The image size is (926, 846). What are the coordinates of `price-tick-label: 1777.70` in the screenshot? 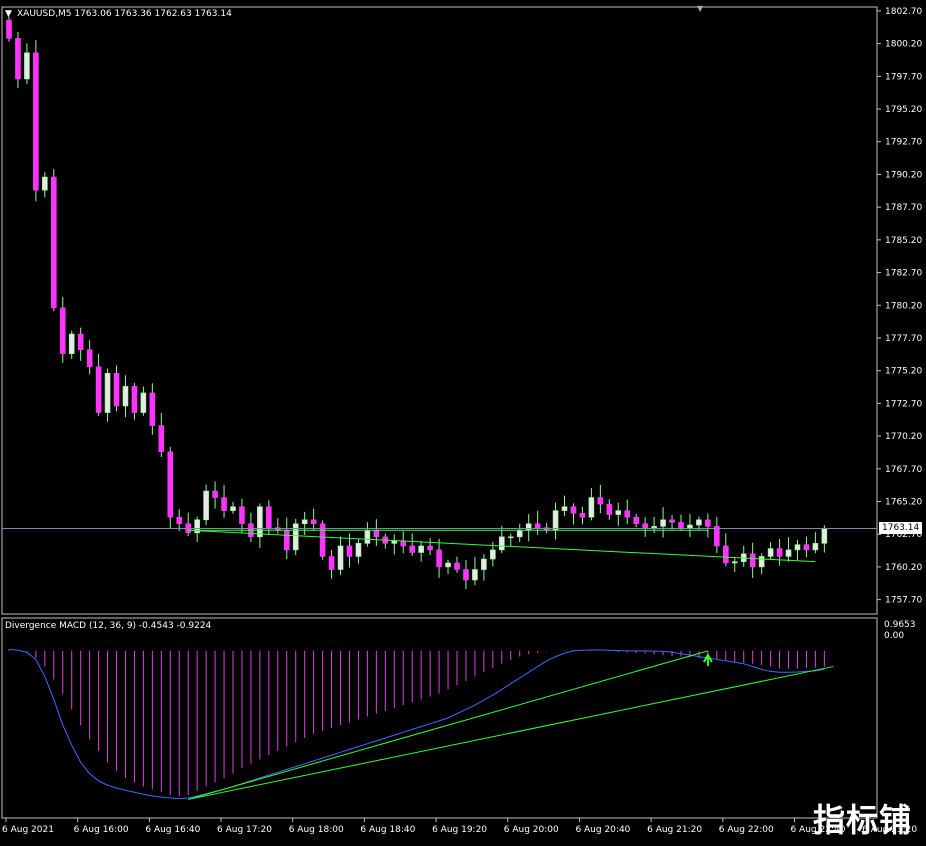 It's located at (903, 339).